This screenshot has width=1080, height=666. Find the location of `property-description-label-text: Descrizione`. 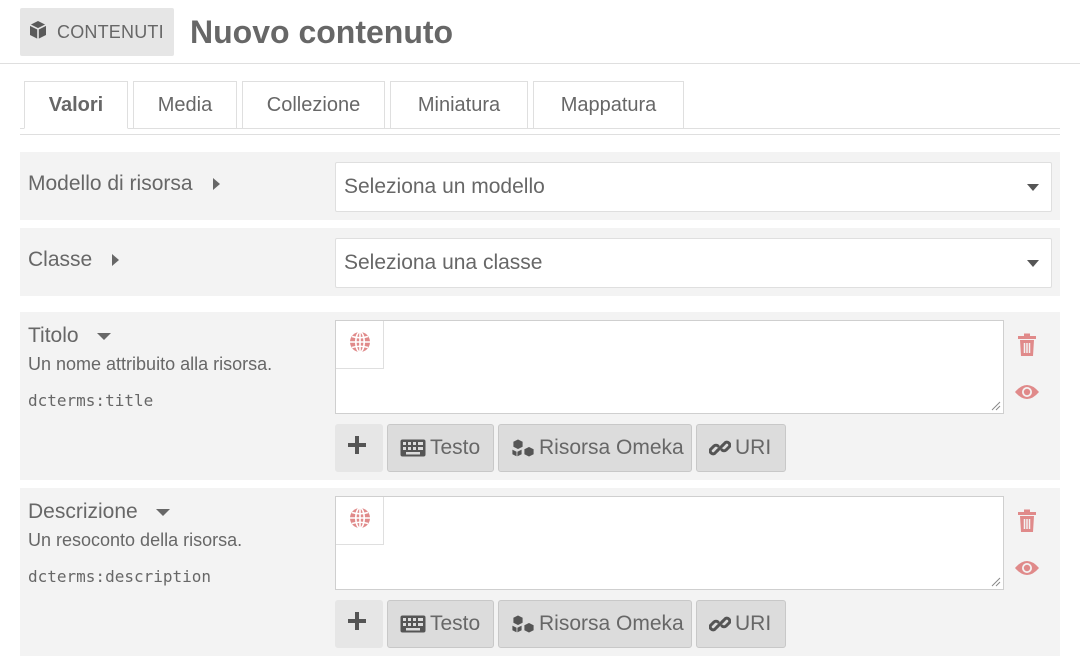

property-description-label-text: Descrizione is located at coordinates (83, 511).